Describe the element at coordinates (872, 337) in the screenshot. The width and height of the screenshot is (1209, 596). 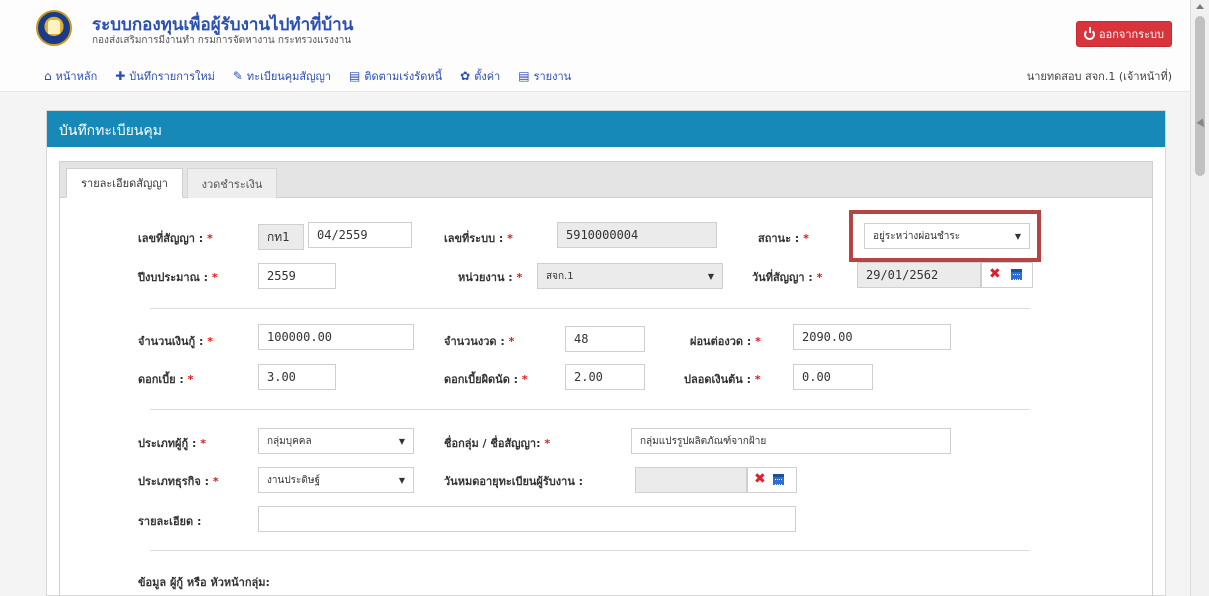
I see `per-installment-input: 2090.00` at that location.